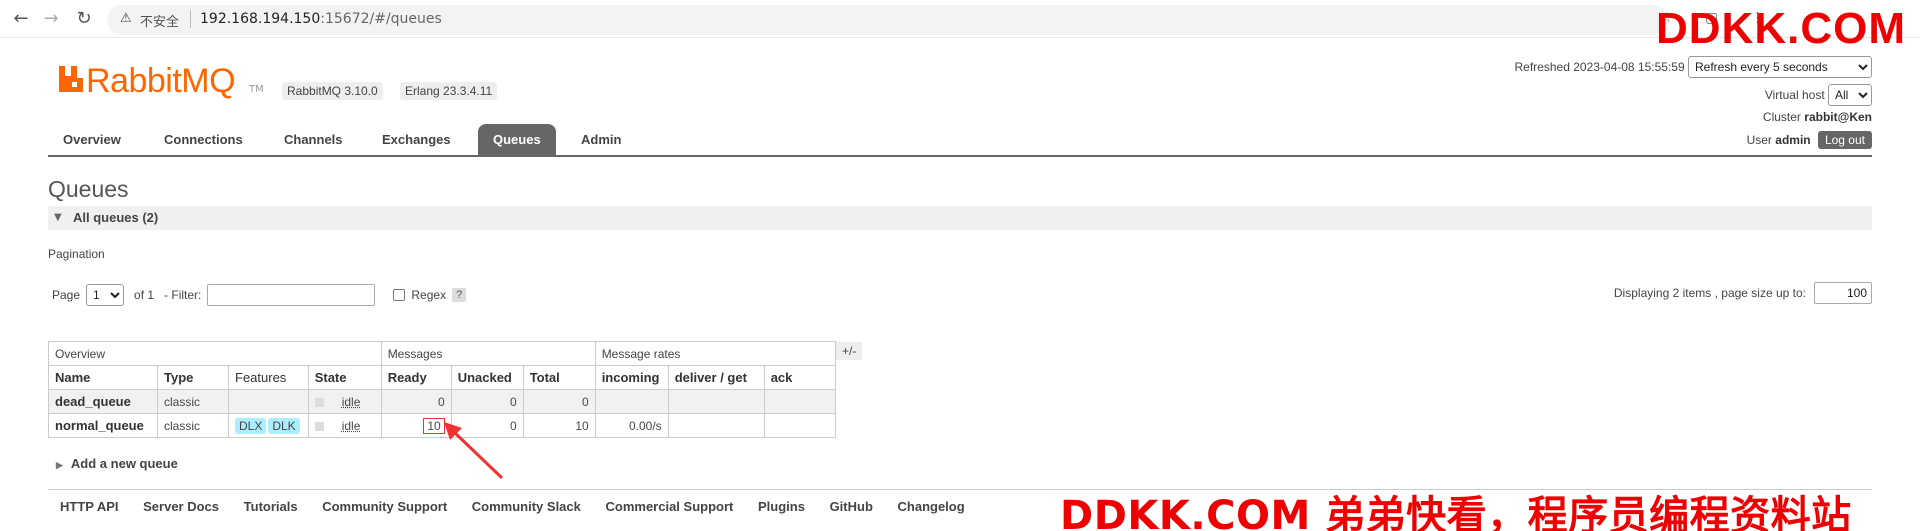 The height and width of the screenshot is (531, 1920). What do you see at coordinates (1780, 67) in the screenshot?
I see `refresh-select: Refresh every 5 seconds` at bounding box center [1780, 67].